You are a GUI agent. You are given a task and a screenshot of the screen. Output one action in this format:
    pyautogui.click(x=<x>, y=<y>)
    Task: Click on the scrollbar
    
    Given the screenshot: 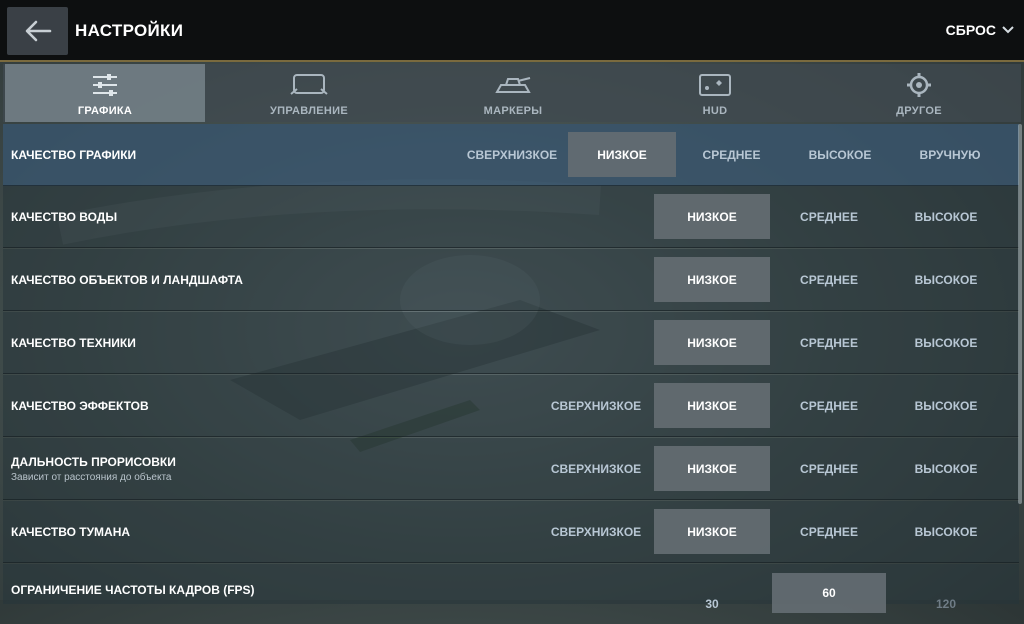 What is the action you would take?
    pyautogui.click(x=1020, y=314)
    